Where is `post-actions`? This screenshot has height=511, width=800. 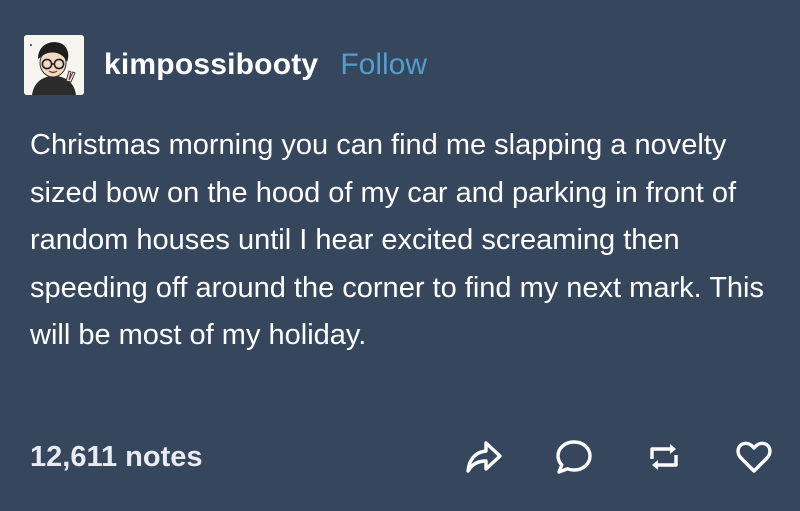
post-actions is located at coordinates (594, 457).